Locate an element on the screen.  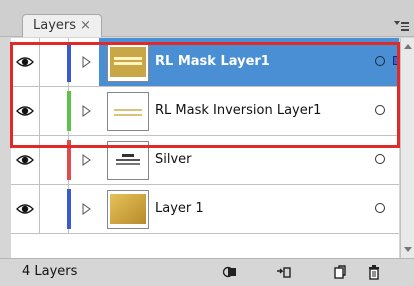
layer-name: Silver is located at coordinates (173, 159).